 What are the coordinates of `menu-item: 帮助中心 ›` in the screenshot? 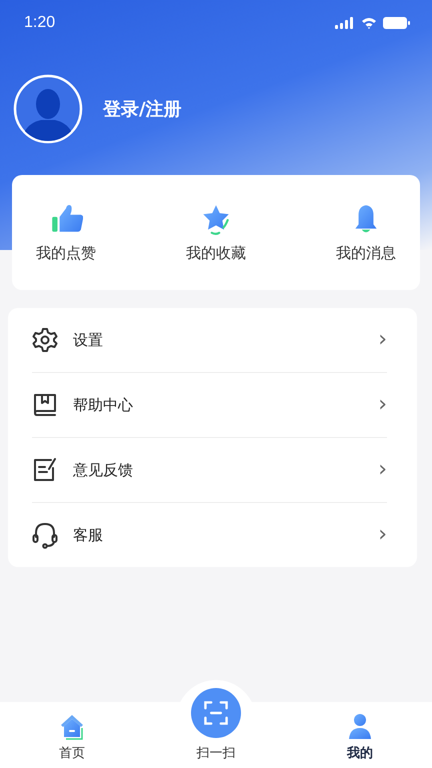 It's located at (209, 405).